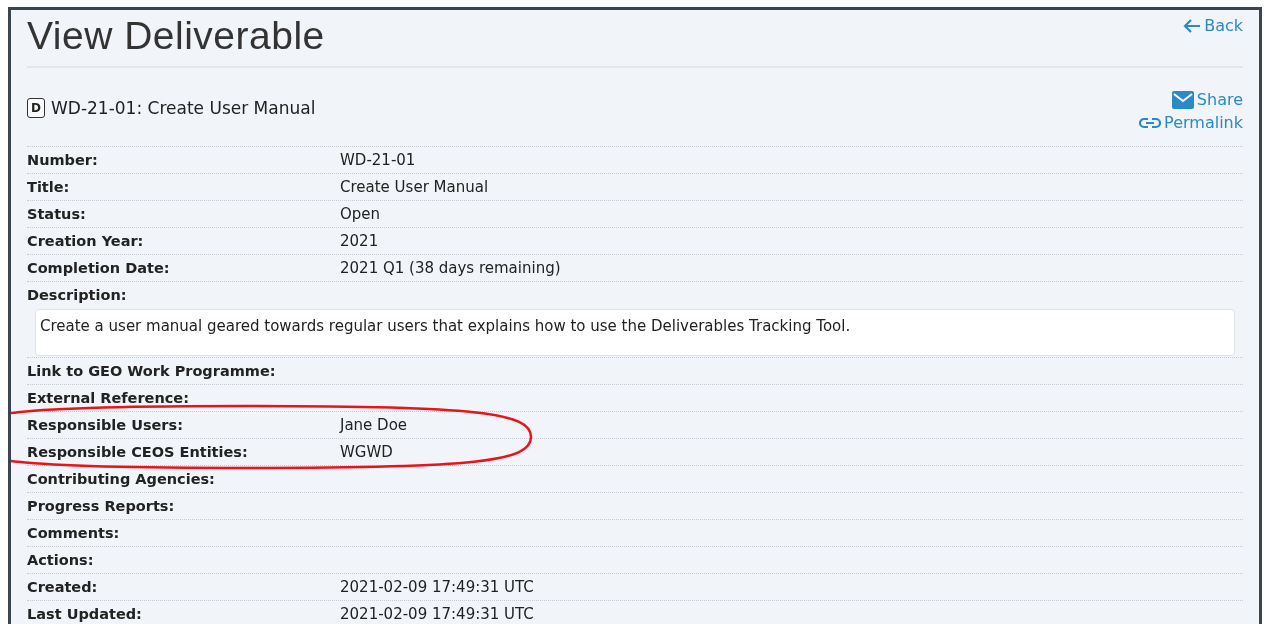  Describe the element at coordinates (108, 398) in the screenshot. I see `field-label: External Reference:` at that location.